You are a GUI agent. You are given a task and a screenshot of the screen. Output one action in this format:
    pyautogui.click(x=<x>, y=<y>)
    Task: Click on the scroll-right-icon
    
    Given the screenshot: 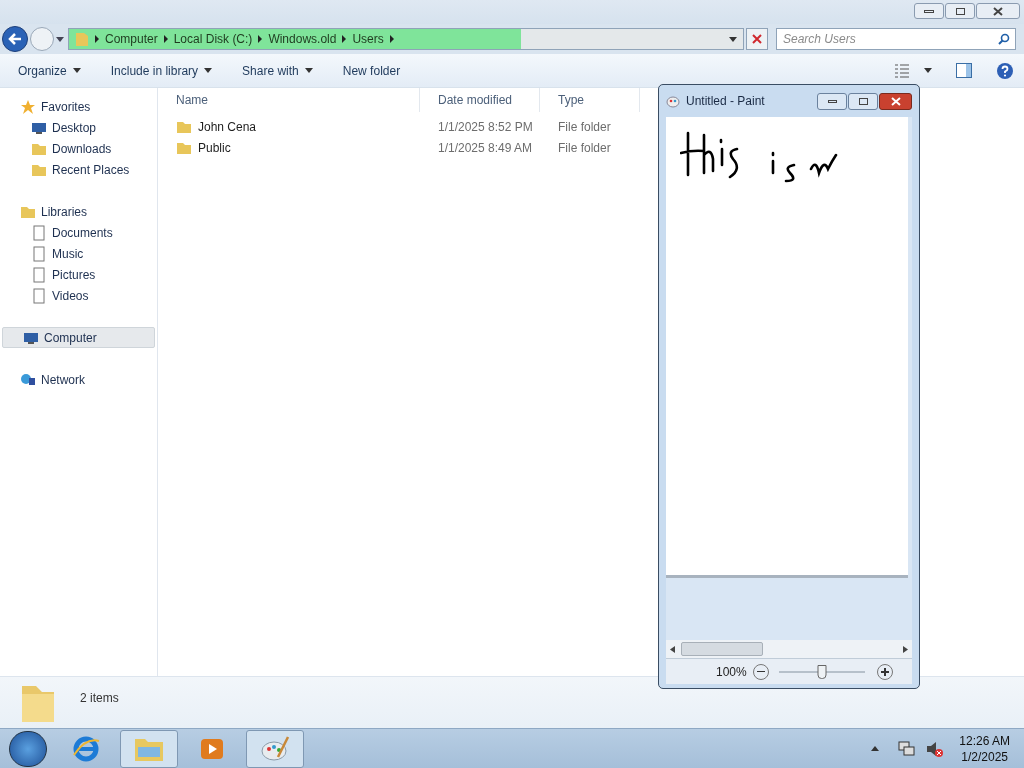 What is the action you would take?
    pyautogui.click(x=905, y=649)
    